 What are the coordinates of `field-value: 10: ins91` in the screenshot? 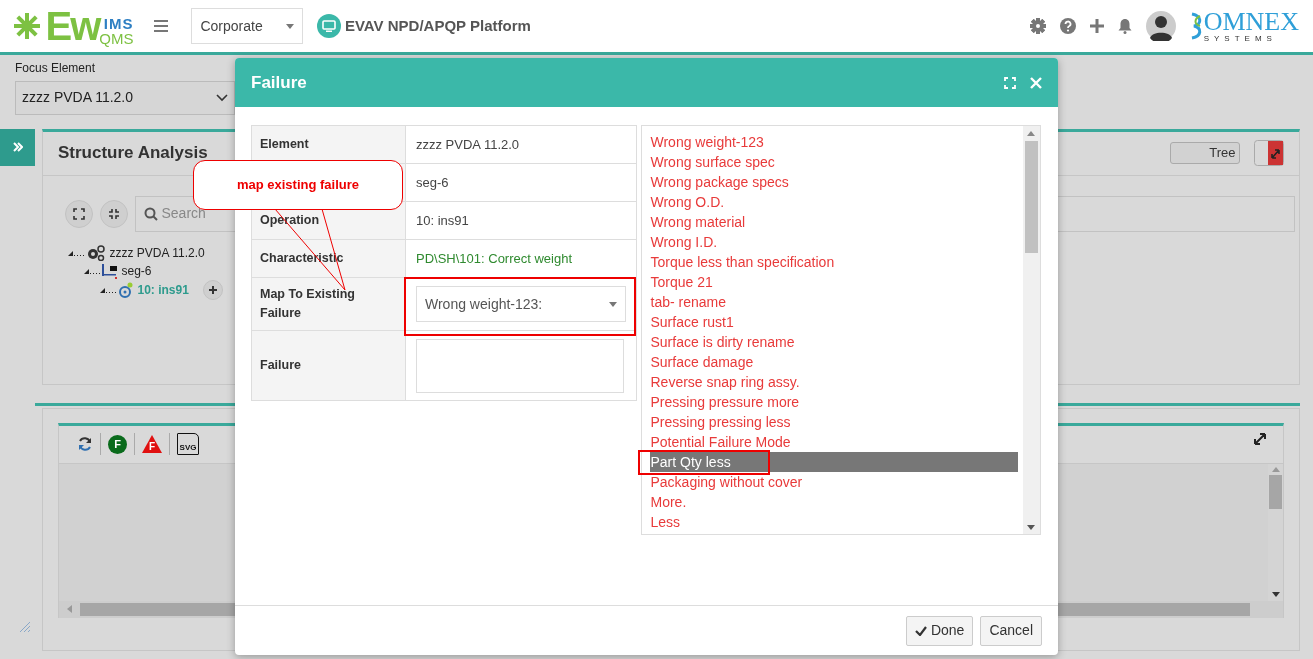 It's located at (442, 220).